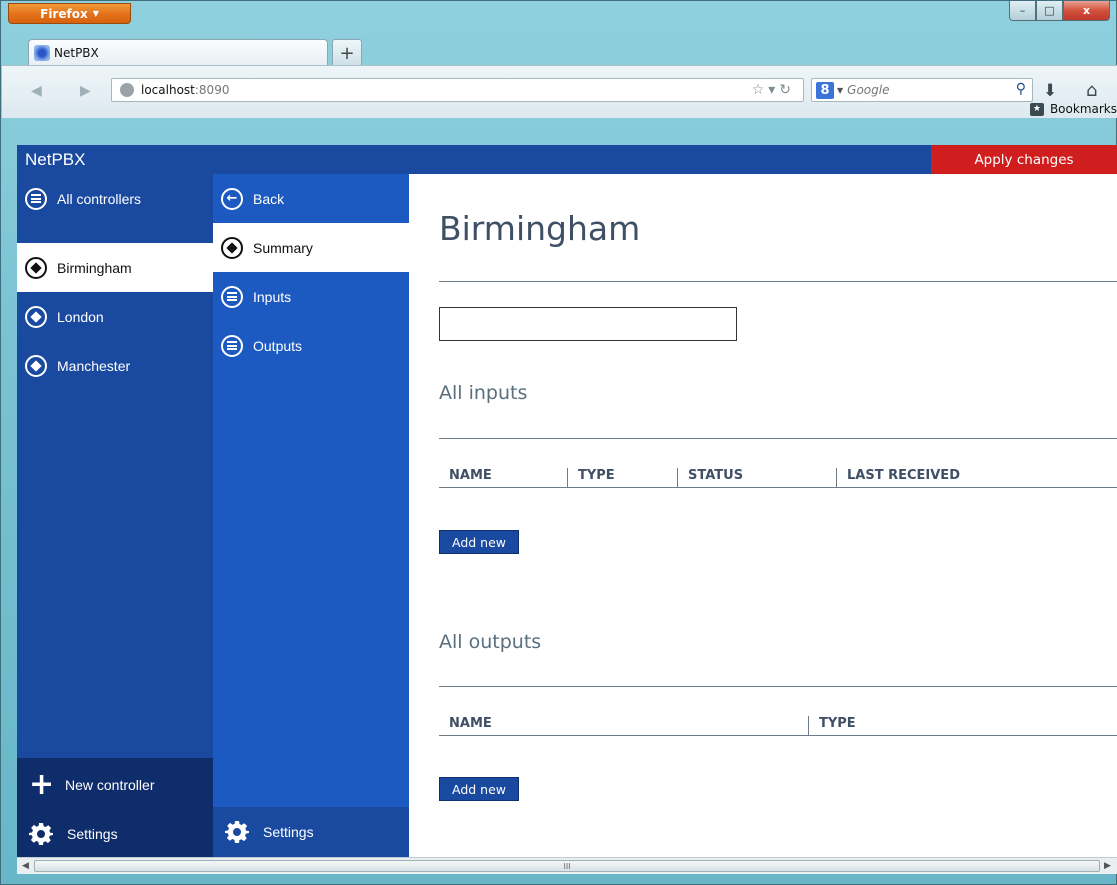 Image resolution: width=1117 pixels, height=885 pixels. What do you see at coordinates (479, 789) in the screenshot?
I see `add-output-button: Add new` at bounding box center [479, 789].